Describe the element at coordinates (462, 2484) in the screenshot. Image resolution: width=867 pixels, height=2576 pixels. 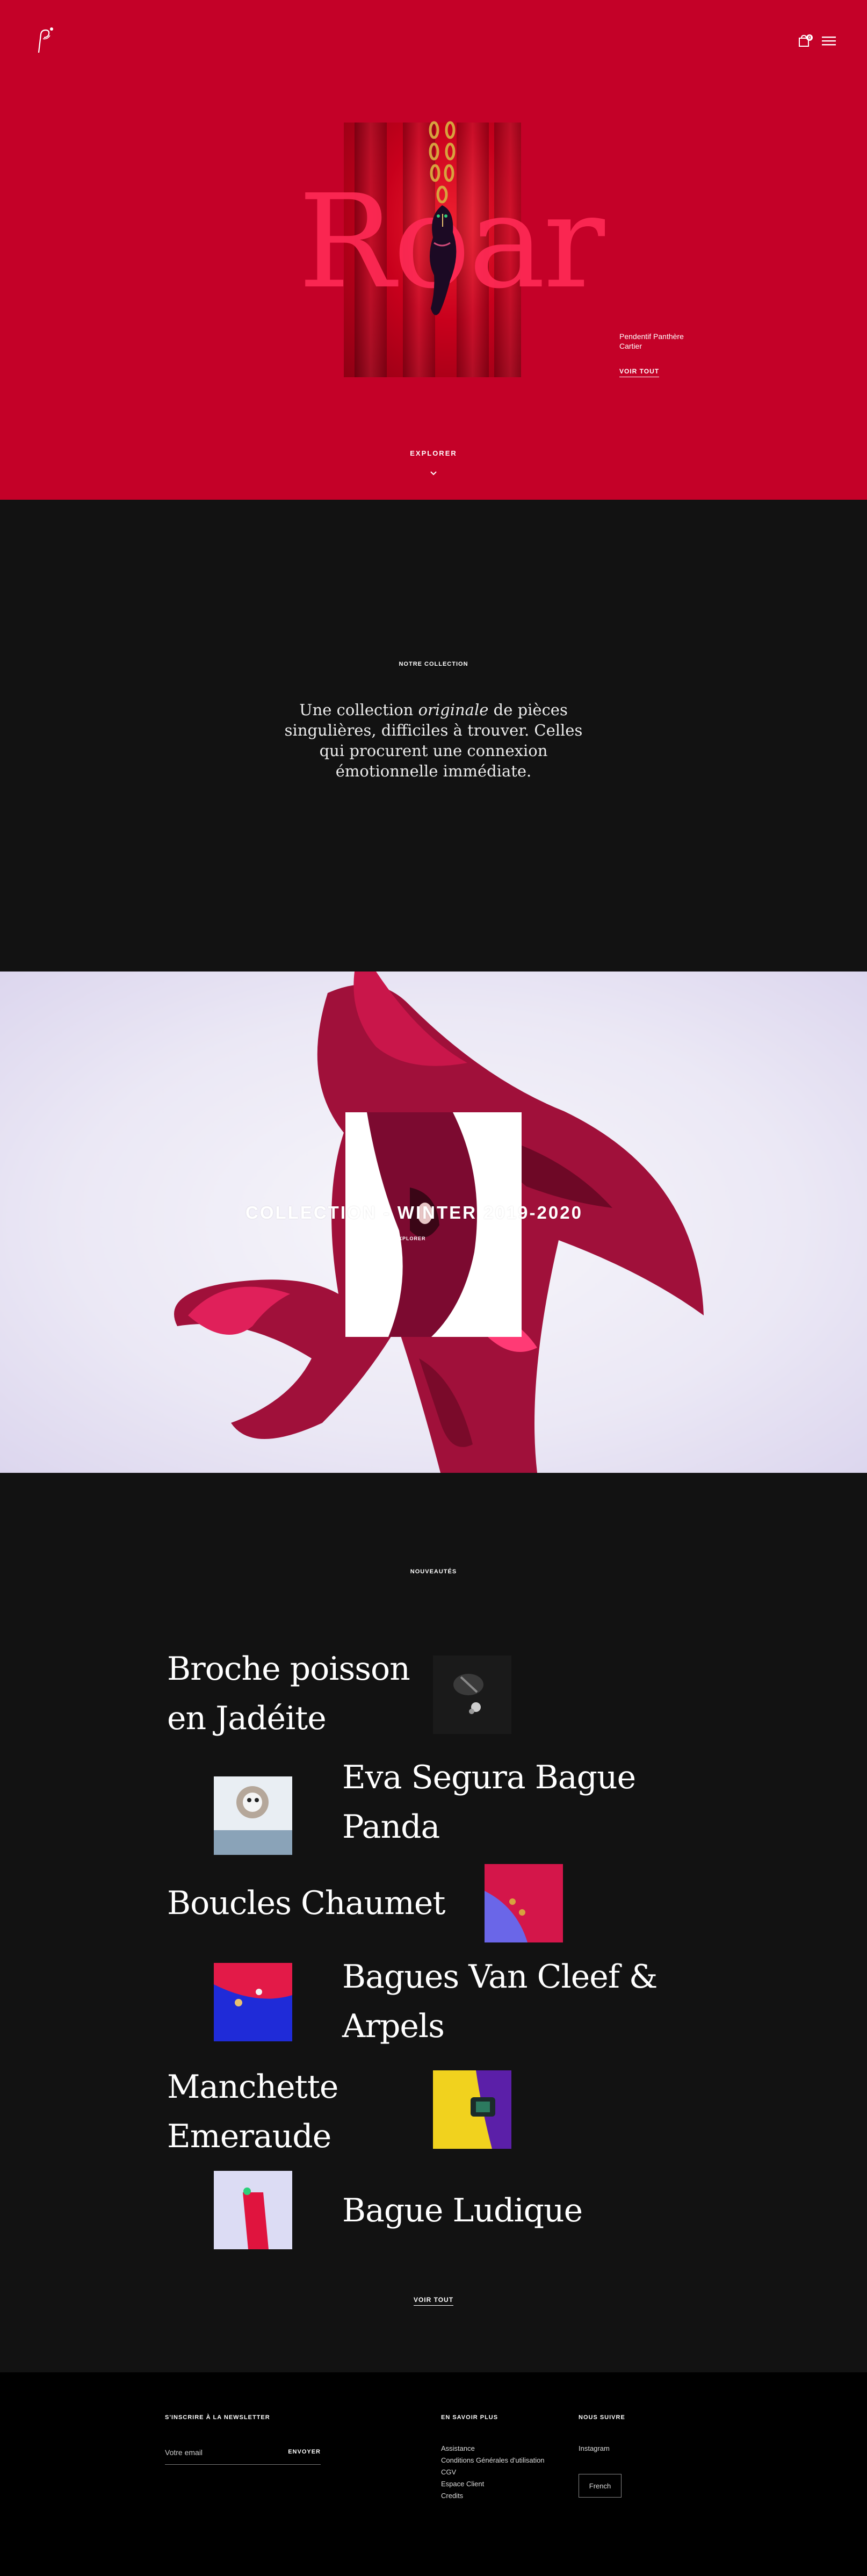
I see `footer-link-client-area: Espace Client` at that location.